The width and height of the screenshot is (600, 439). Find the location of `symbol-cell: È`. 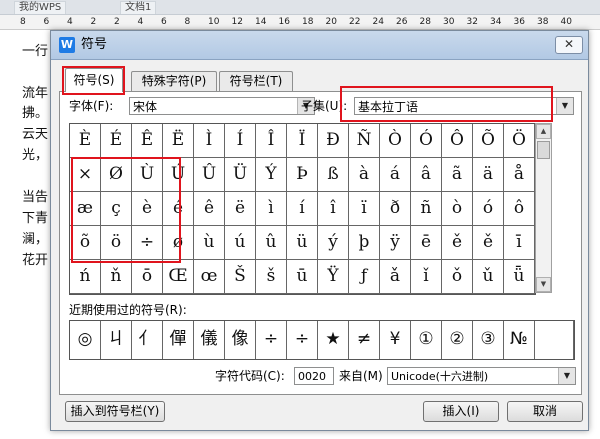

symbol-cell: È is located at coordinates (85, 141).